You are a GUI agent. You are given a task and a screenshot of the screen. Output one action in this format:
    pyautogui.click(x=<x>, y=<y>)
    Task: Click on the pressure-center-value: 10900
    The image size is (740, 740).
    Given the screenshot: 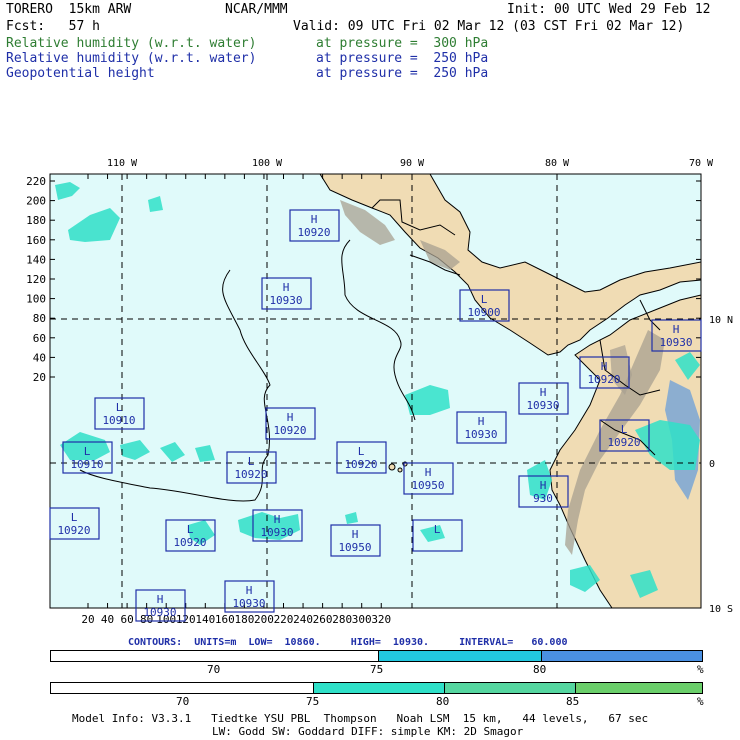 What is the action you would take?
    pyautogui.click(x=483, y=312)
    